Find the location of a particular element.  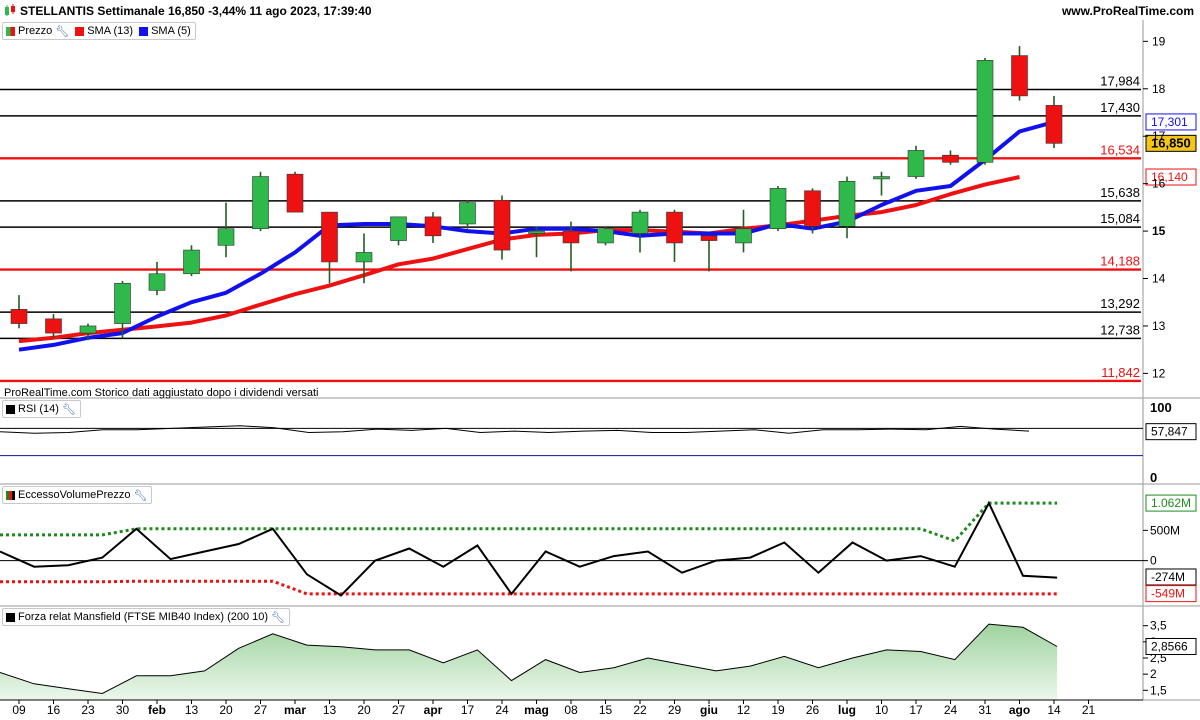

vol-tick-label: 0 is located at coordinates (1153, 561).